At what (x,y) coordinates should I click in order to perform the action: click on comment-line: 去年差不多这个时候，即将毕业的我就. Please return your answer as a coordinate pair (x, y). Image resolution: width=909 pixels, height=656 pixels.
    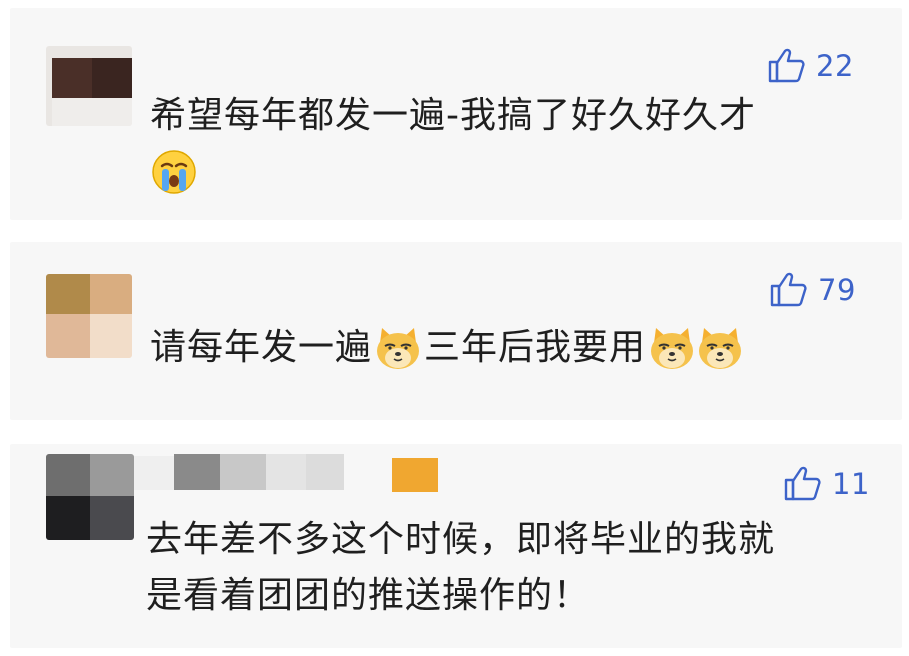
    Looking at the image, I should click on (461, 539).